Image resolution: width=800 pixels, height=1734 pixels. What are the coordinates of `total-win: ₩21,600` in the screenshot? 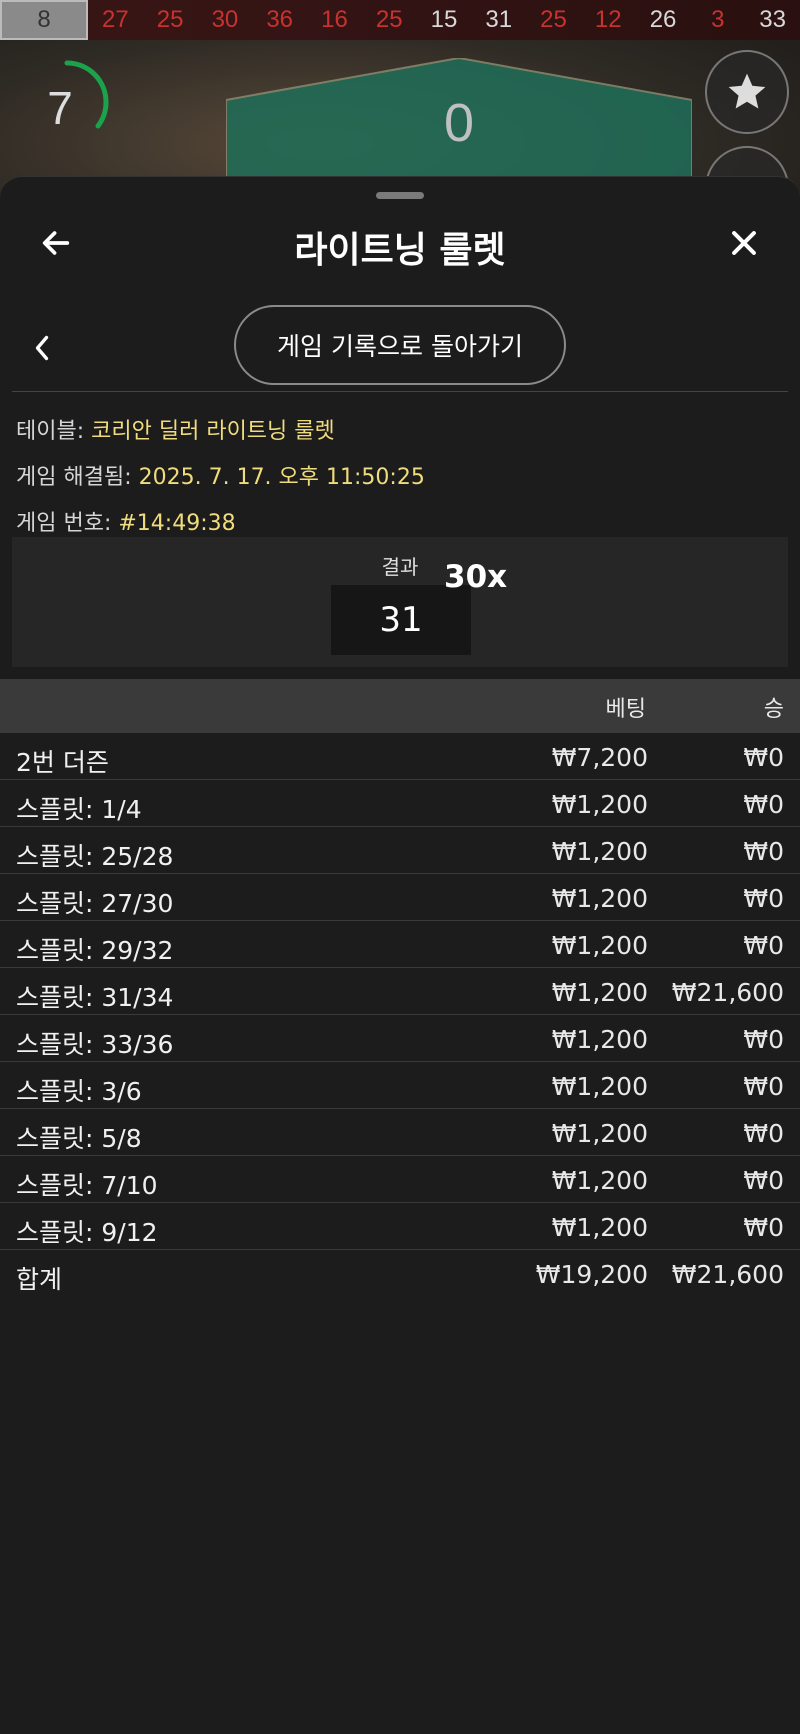 It's located at (727, 1274).